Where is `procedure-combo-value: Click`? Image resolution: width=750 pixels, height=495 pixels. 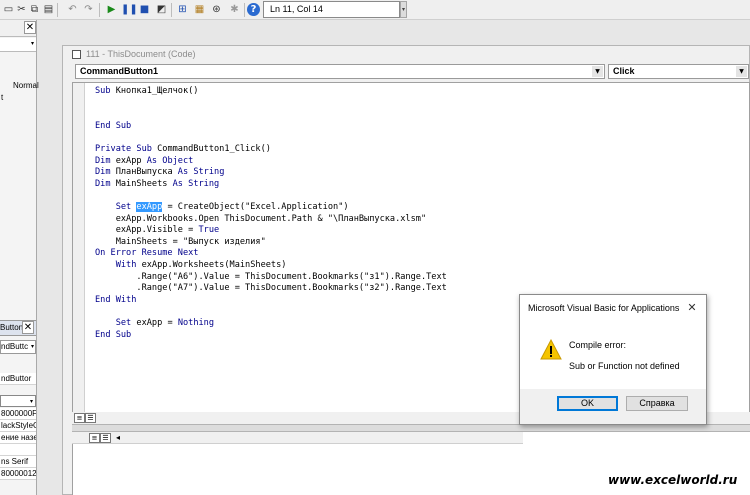
procedure-combo-value: Click is located at coordinates (624, 71).